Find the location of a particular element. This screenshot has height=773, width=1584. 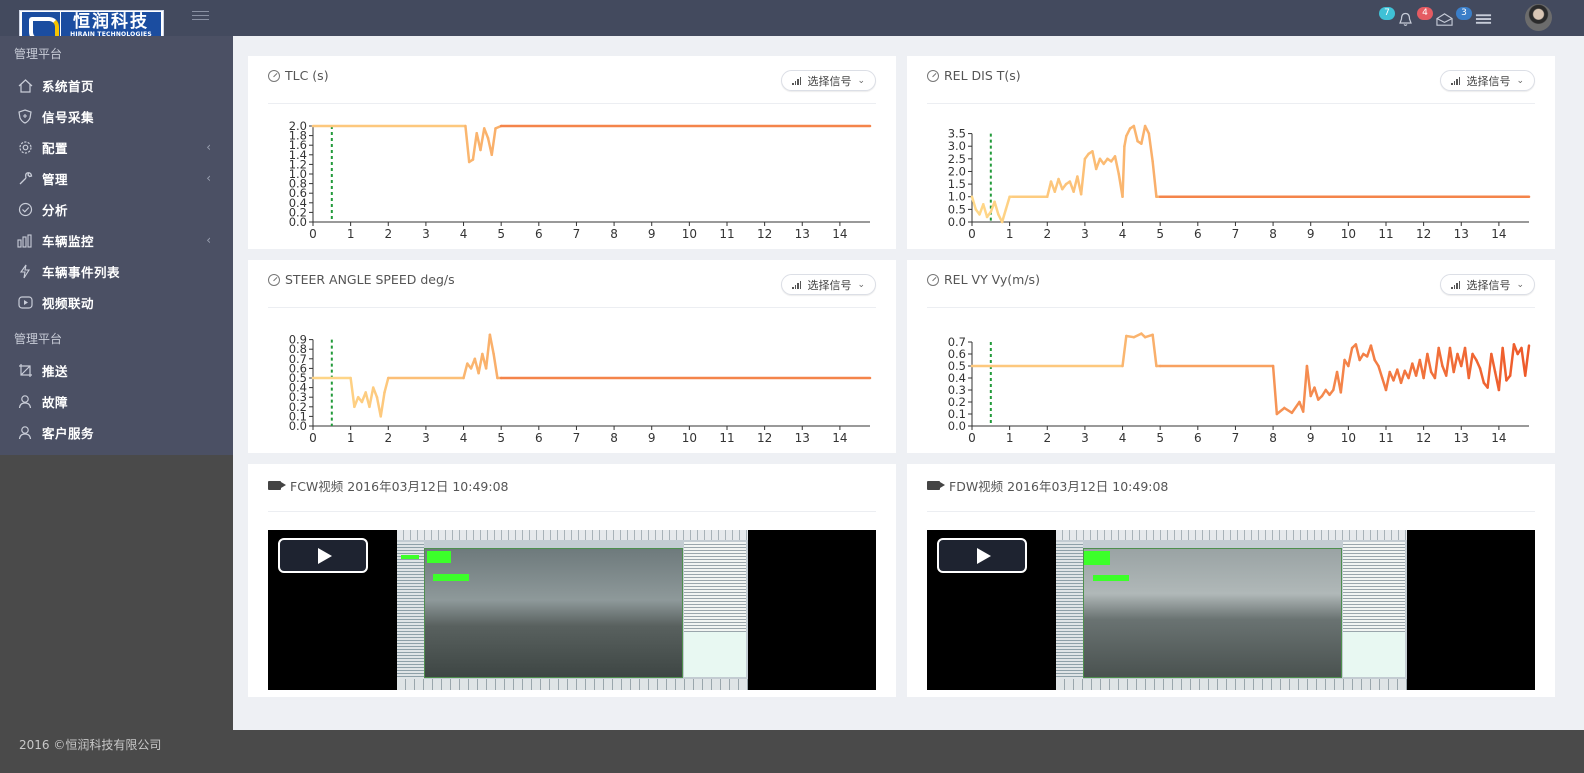

logo-name-cn: 恒润科技 is located at coordinates (111, 21).